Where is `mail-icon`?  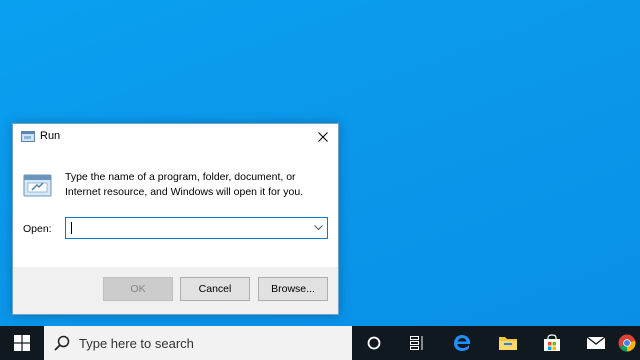
mail-icon is located at coordinates (596, 342).